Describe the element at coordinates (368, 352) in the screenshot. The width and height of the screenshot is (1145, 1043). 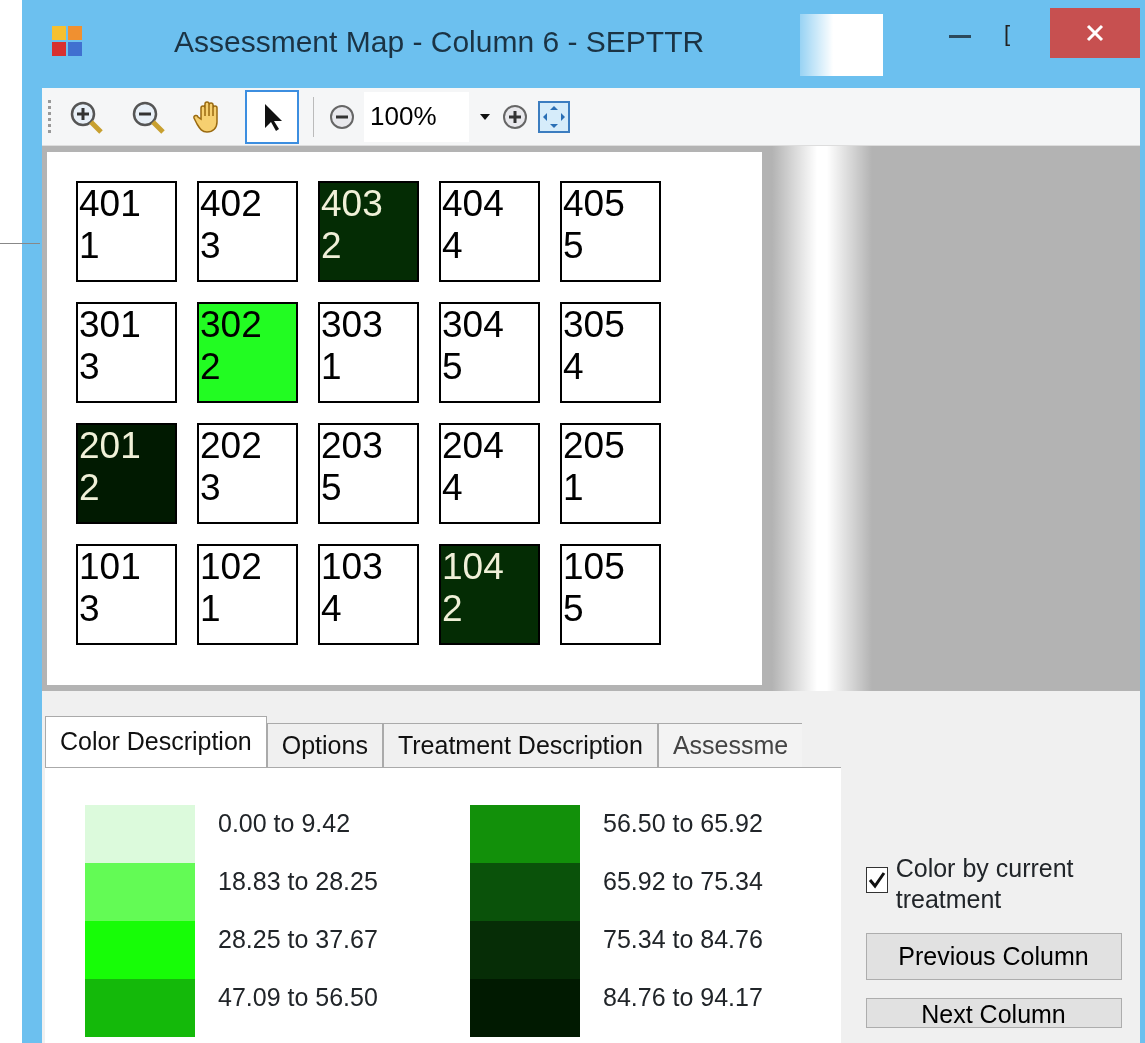
I see `plot-cell: 303 1` at that location.